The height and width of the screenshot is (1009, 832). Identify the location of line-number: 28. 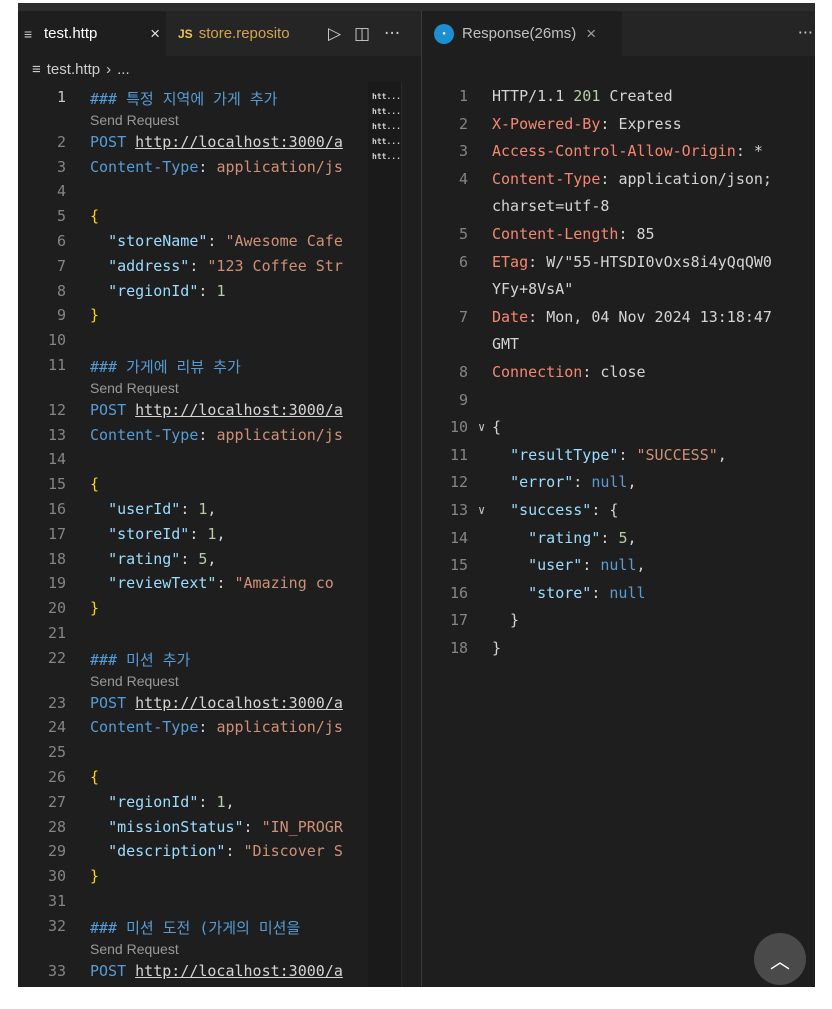
(56, 826).